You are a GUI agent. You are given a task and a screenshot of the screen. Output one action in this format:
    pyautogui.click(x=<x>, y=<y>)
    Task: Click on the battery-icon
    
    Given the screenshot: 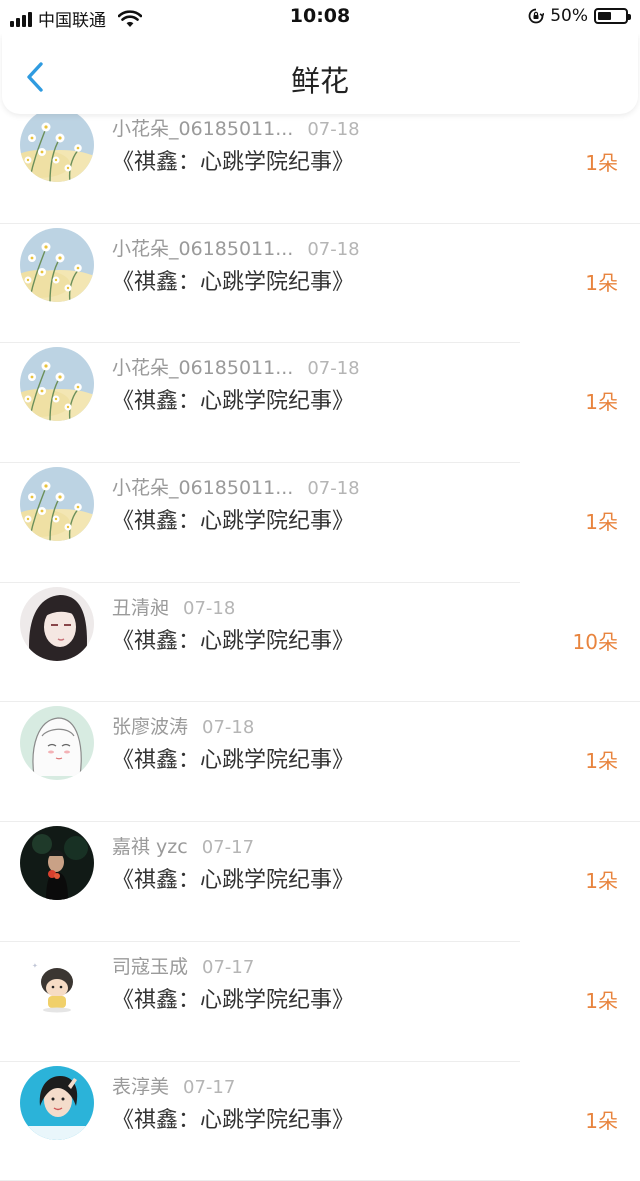 What is the action you would take?
    pyautogui.click(x=611, y=16)
    